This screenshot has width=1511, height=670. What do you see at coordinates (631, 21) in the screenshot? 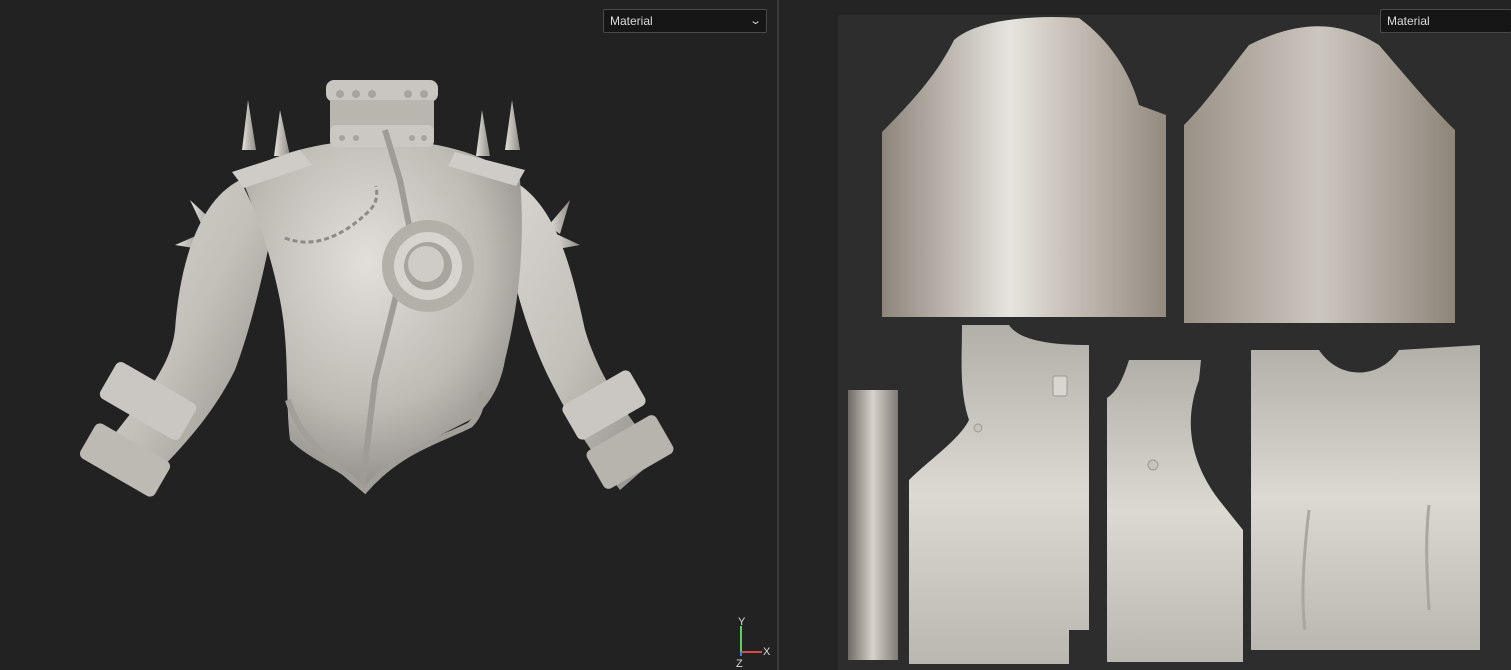
I see `material-dropdown-3d-value: Material` at bounding box center [631, 21].